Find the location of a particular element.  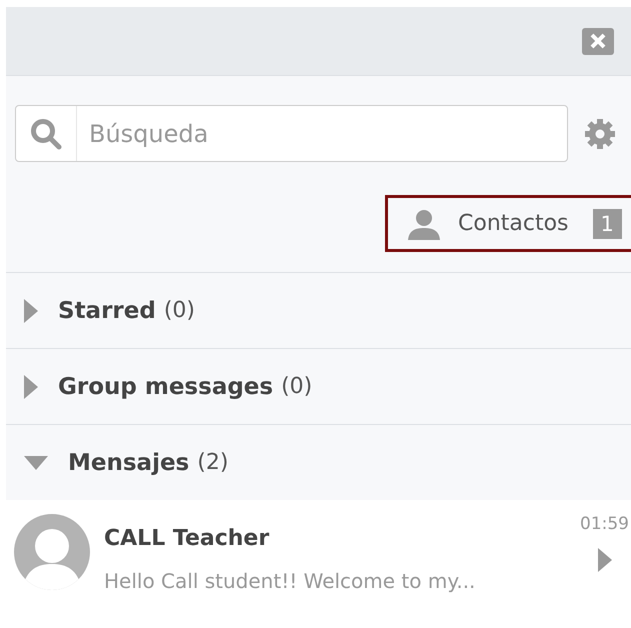

close-icon is located at coordinates (598, 41).